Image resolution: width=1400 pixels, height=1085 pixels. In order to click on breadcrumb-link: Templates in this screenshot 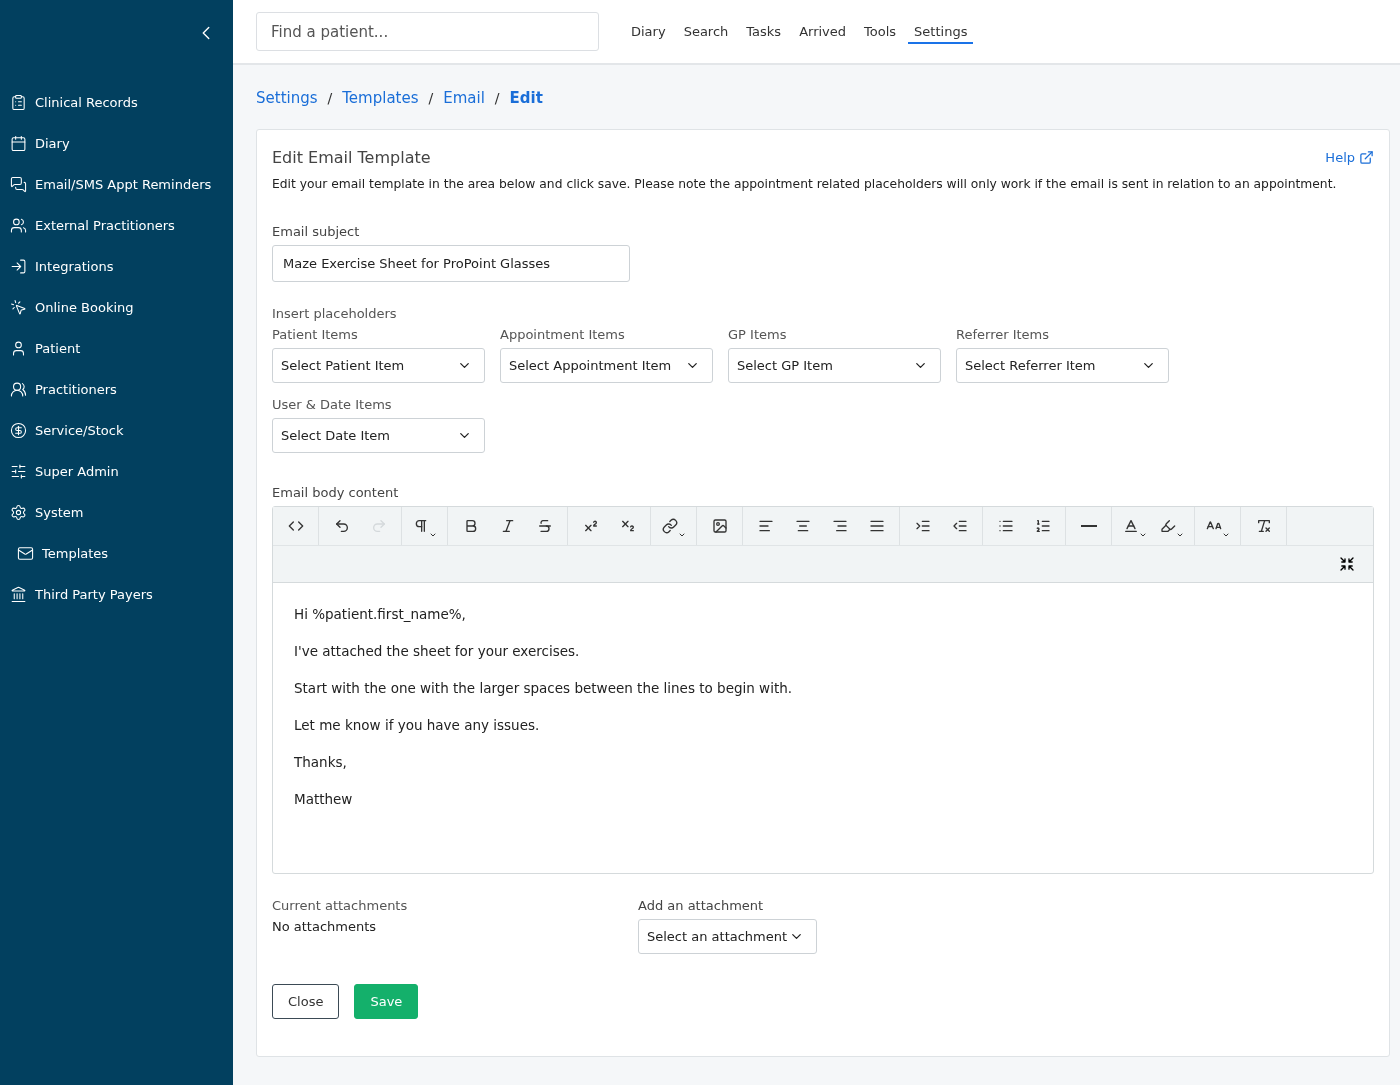, I will do `click(380, 98)`.